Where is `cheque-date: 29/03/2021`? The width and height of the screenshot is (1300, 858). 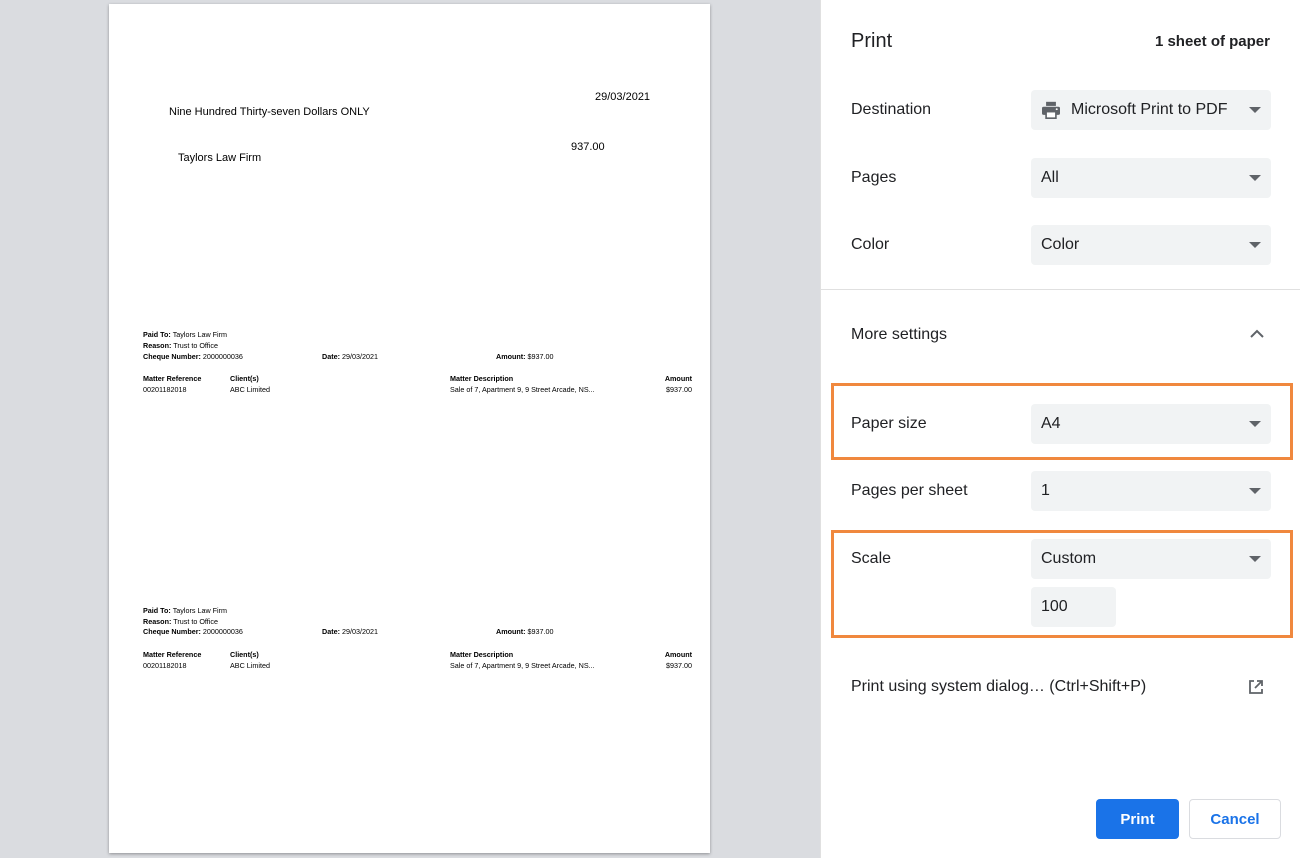
cheque-date: 29/03/2021 is located at coordinates (623, 97).